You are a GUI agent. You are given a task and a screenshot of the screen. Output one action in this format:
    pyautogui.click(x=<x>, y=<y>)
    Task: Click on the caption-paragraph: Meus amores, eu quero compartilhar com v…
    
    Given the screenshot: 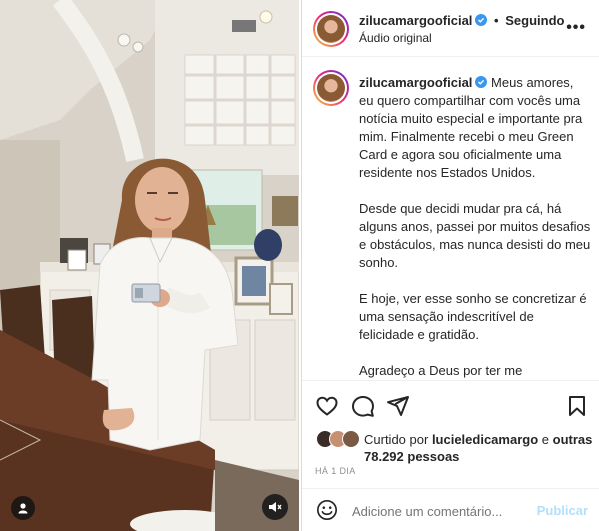 What is the action you would take?
    pyautogui.click(x=471, y=127)
    